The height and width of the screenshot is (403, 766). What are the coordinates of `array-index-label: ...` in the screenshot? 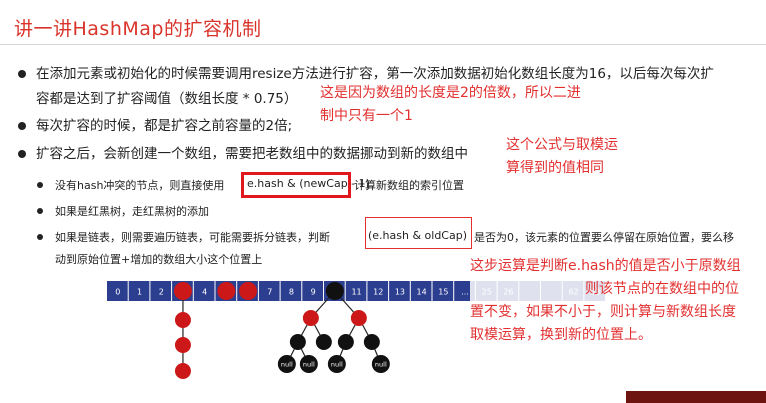 It's located at (465, 292).